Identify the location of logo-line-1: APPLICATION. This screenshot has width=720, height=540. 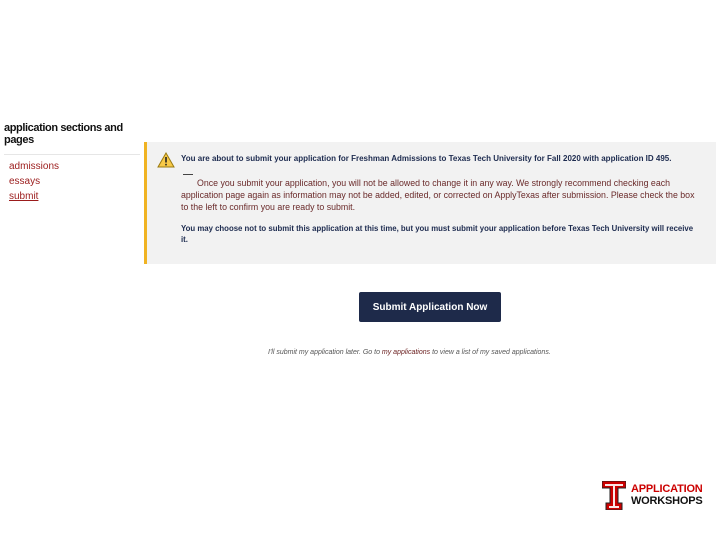
(667, 489).